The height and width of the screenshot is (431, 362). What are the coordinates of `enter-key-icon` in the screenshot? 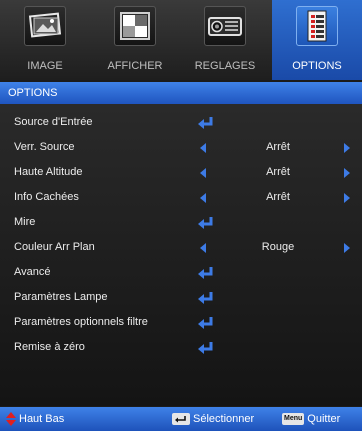 It's located at (181, 419).